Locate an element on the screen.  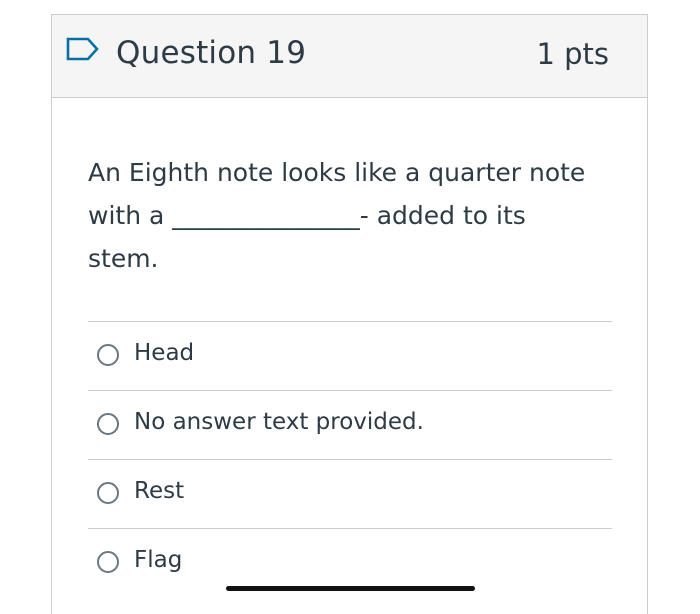
answer-option-no-text: No answer text provided. is located at coordinates (350, 424).